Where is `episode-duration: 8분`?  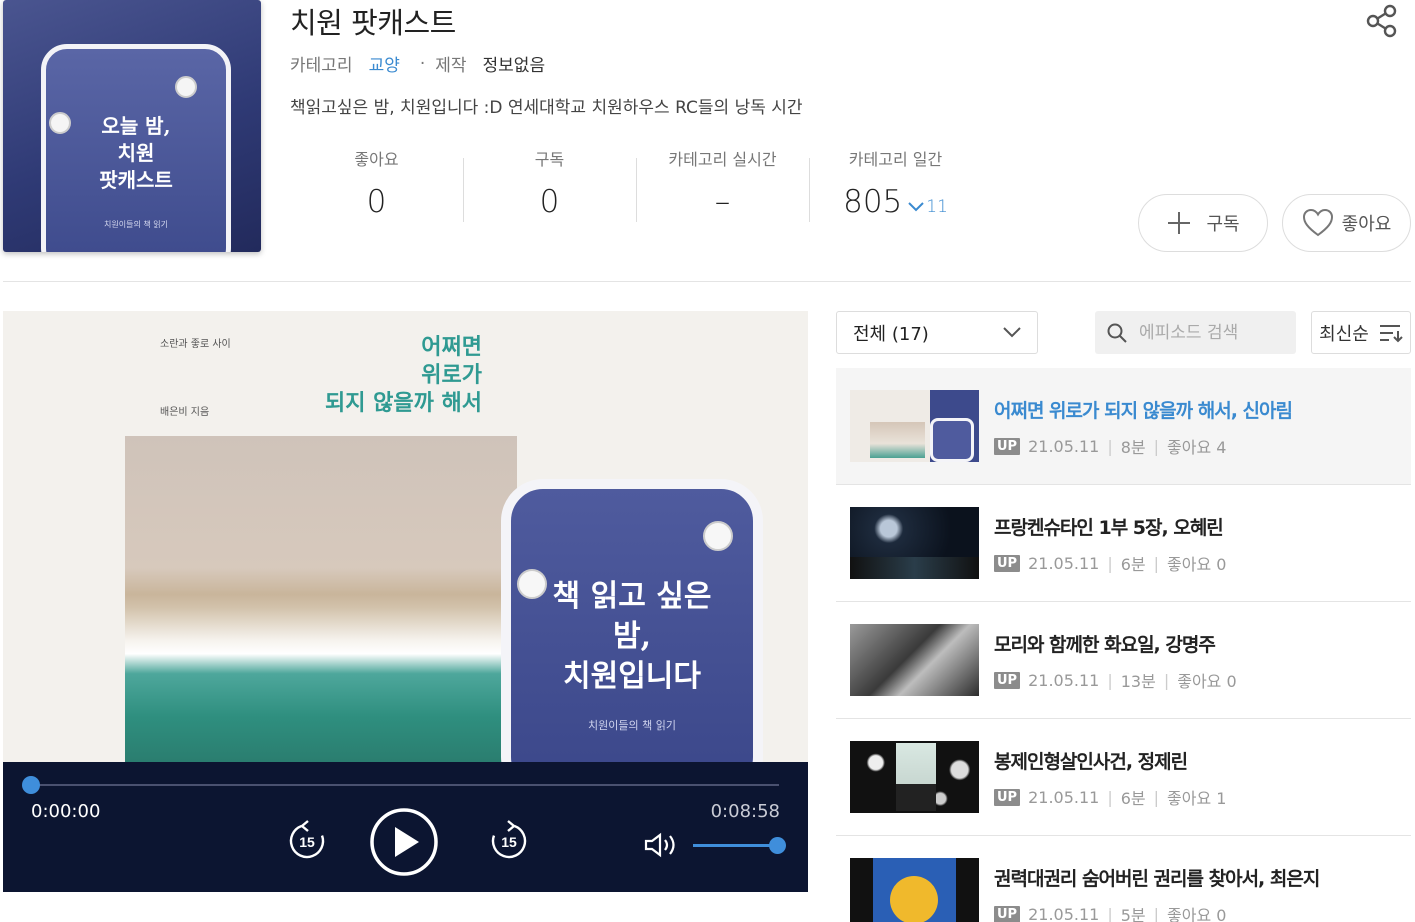 episode-duration: 8분 is located at coordinates (1133, 447).